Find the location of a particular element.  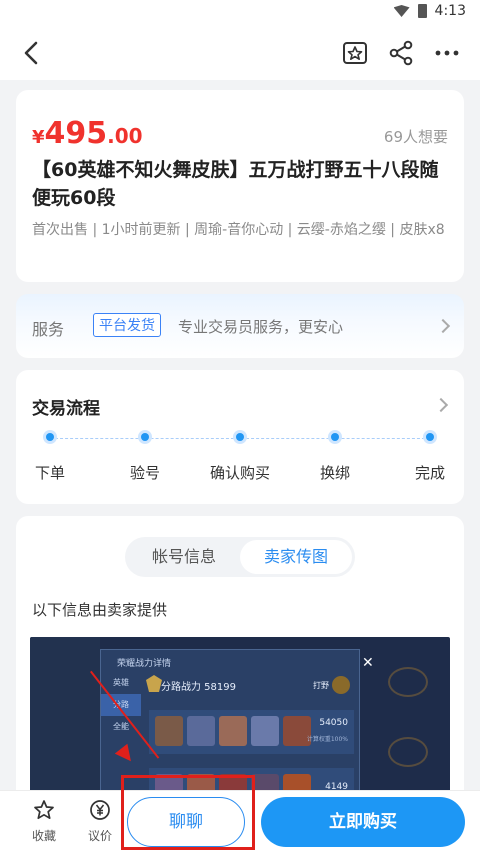

role-badge-icon is located at coordinates (341, 685).